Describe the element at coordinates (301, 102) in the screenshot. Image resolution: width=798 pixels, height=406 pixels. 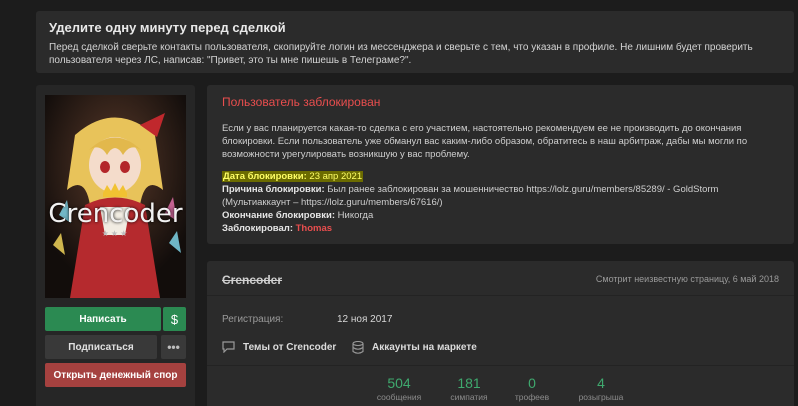
I see `blocked-title: Пользователь заблокирован` at that location.